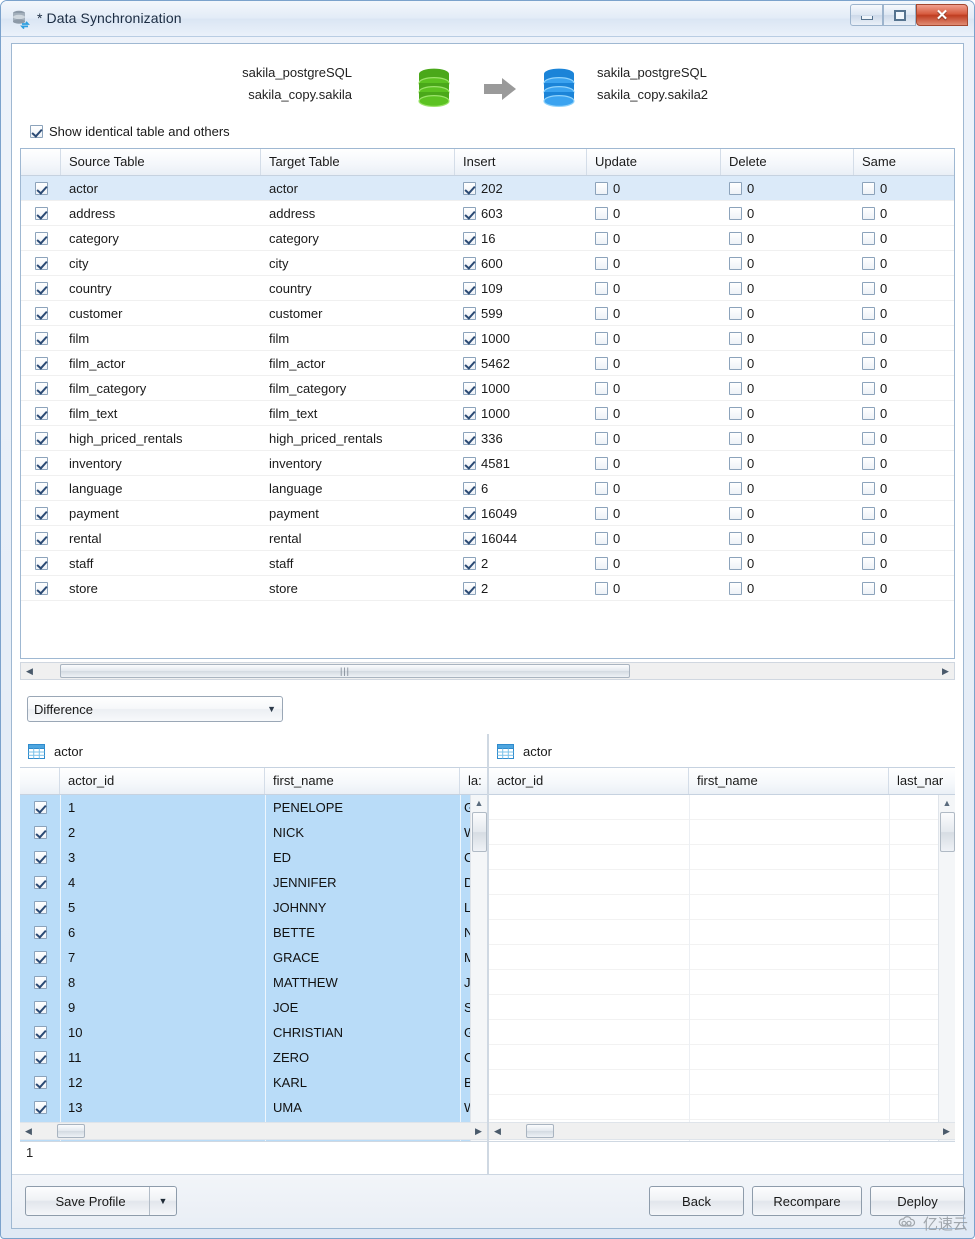  Describe the element at coordinates (271, 709) in the screenshot. I see `chevron-down-icon: ▼` at that location.